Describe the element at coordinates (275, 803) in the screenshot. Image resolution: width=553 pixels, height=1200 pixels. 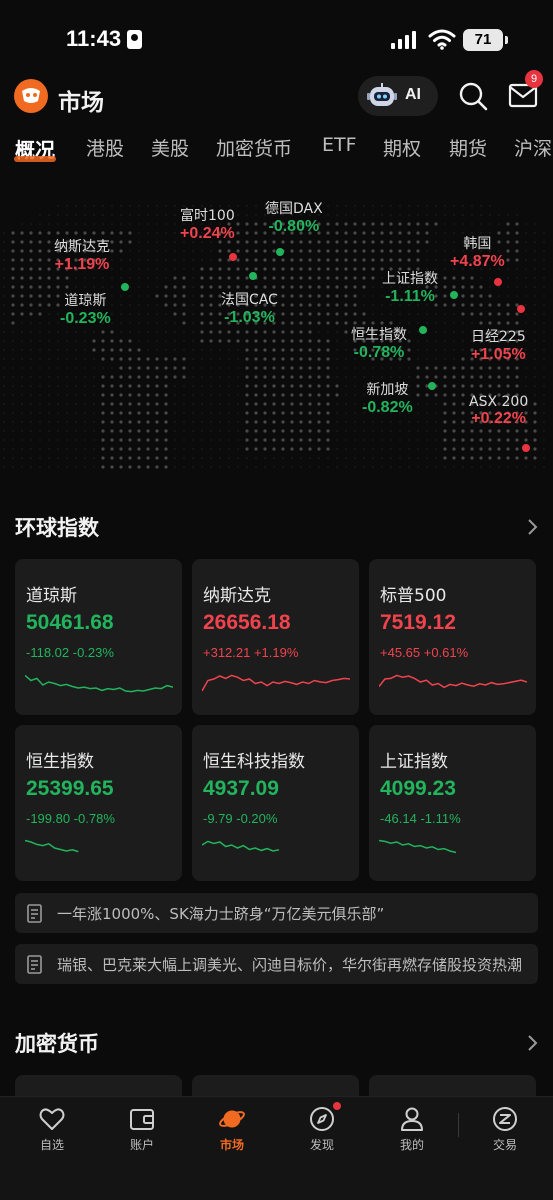
I see `index-card: 恒生科技指数 4937.09 -9.79 -0.20%` at that location.